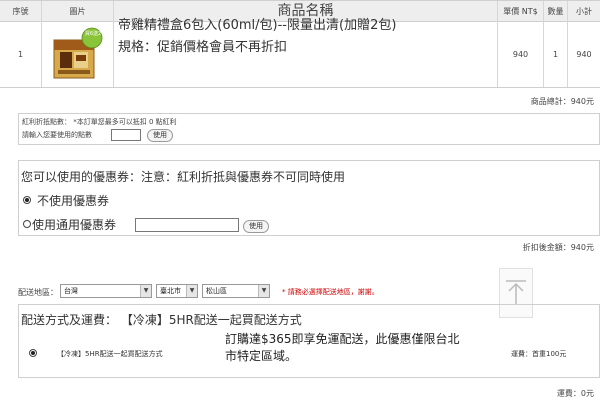  Describe the element at coordinates (216, 291) in the screenshot. I see `district-value: 松山區` at that location.